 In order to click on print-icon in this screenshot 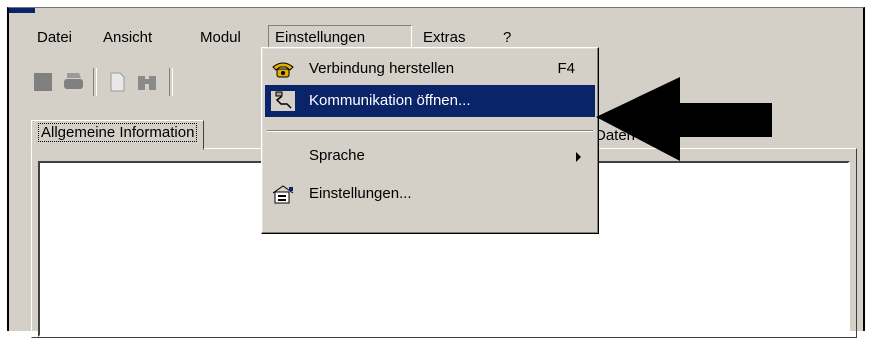, I will do `click(73, 82)`.